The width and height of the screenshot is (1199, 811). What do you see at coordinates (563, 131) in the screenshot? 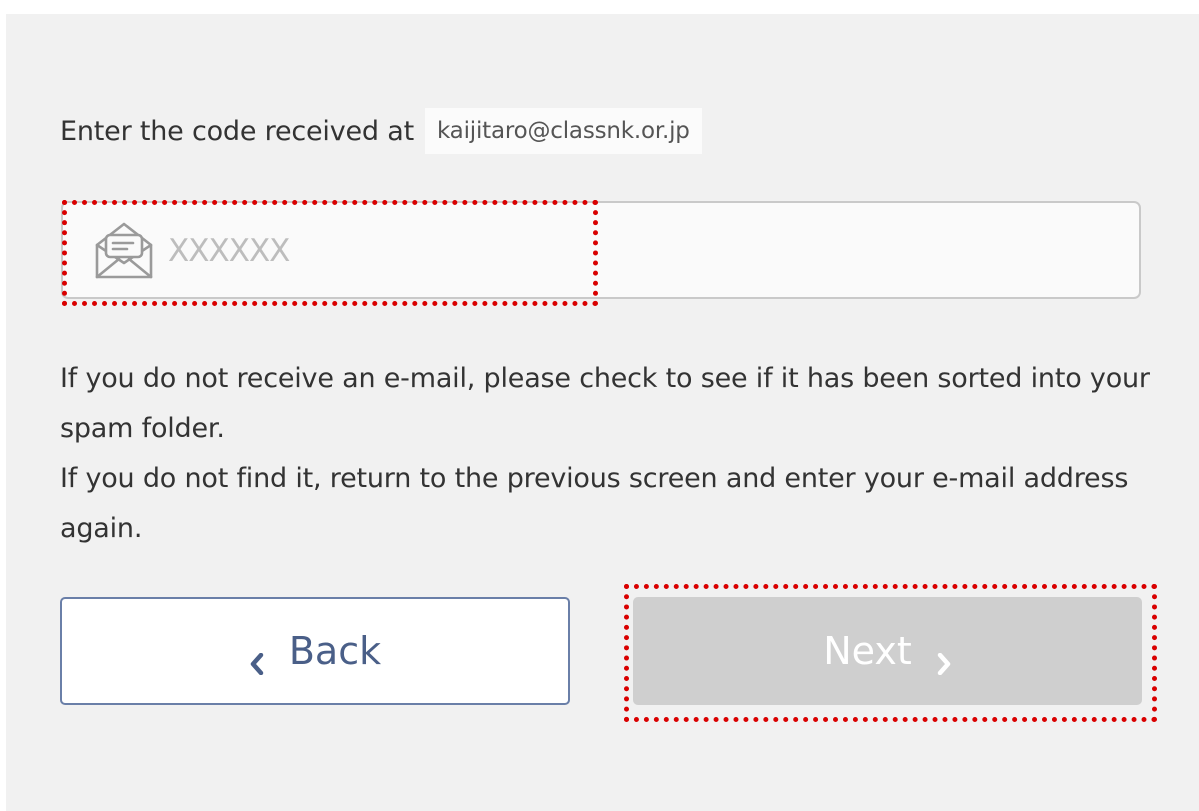
I see `email-address: kaijitaro@classnk.or.jp` at bounding box center [563, 131].